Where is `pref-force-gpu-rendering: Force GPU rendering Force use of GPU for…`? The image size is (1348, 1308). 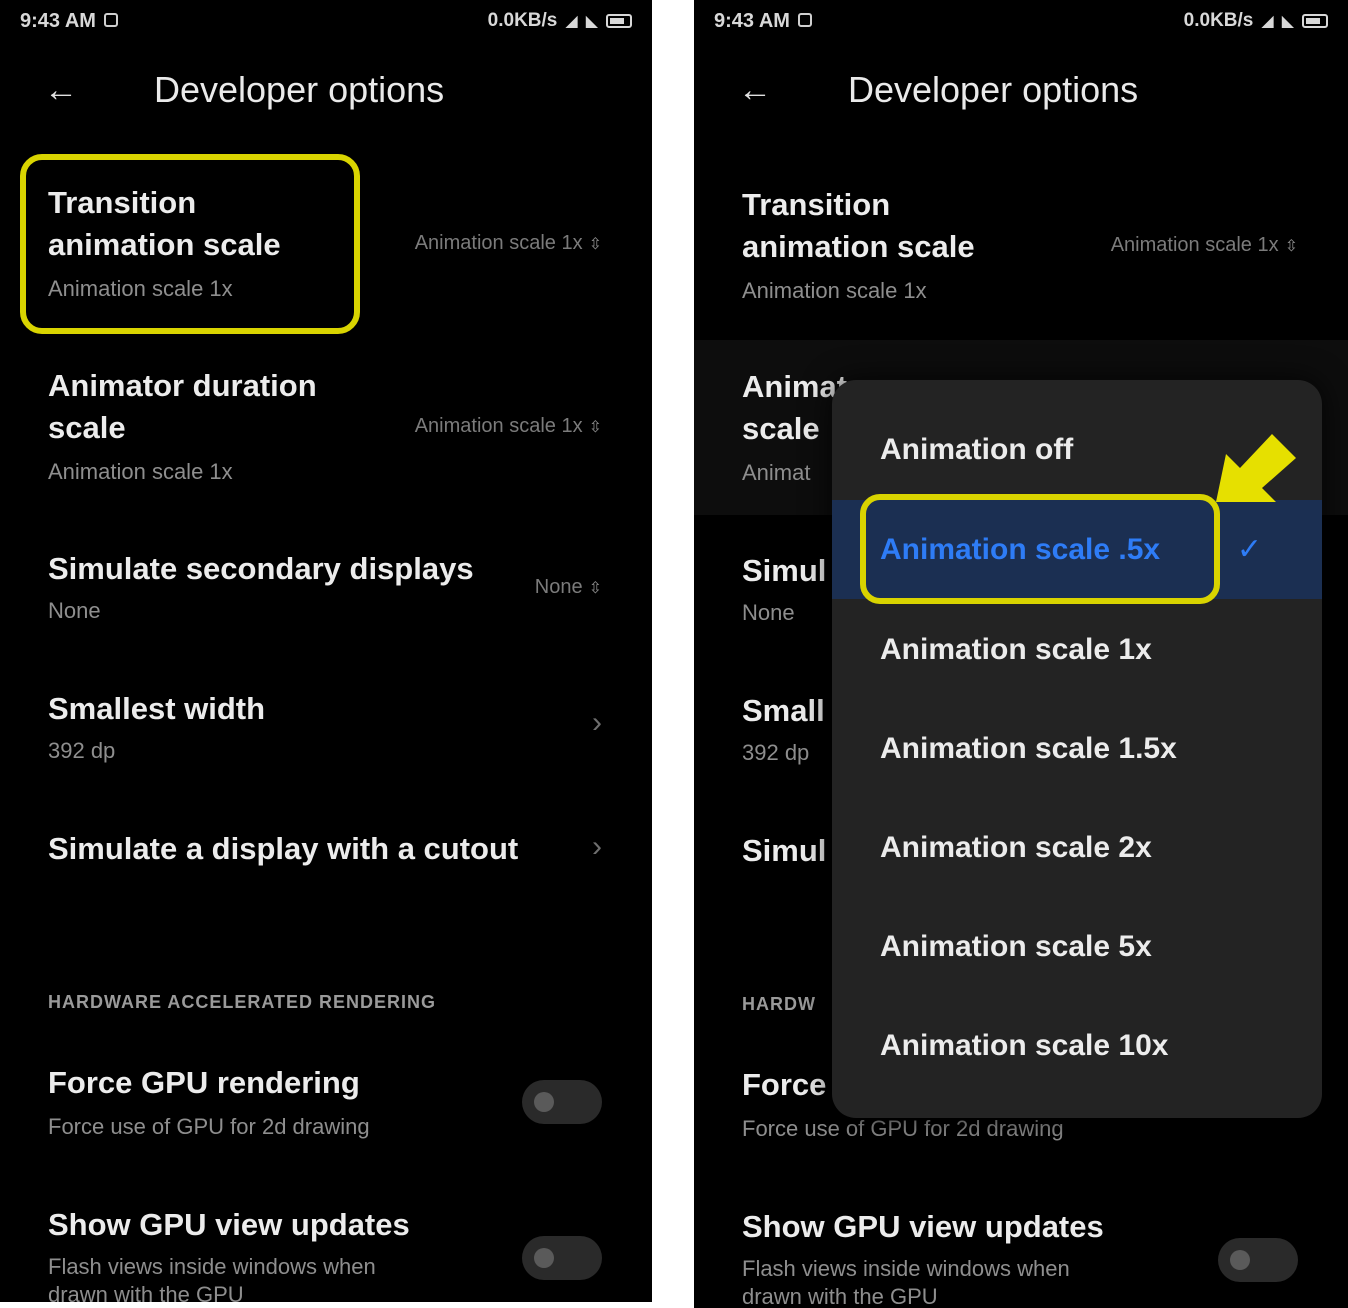 pref-force-gpu-rendering: Force GPU rendering Force use of GPU for… is located at coordinates (326, 1107).